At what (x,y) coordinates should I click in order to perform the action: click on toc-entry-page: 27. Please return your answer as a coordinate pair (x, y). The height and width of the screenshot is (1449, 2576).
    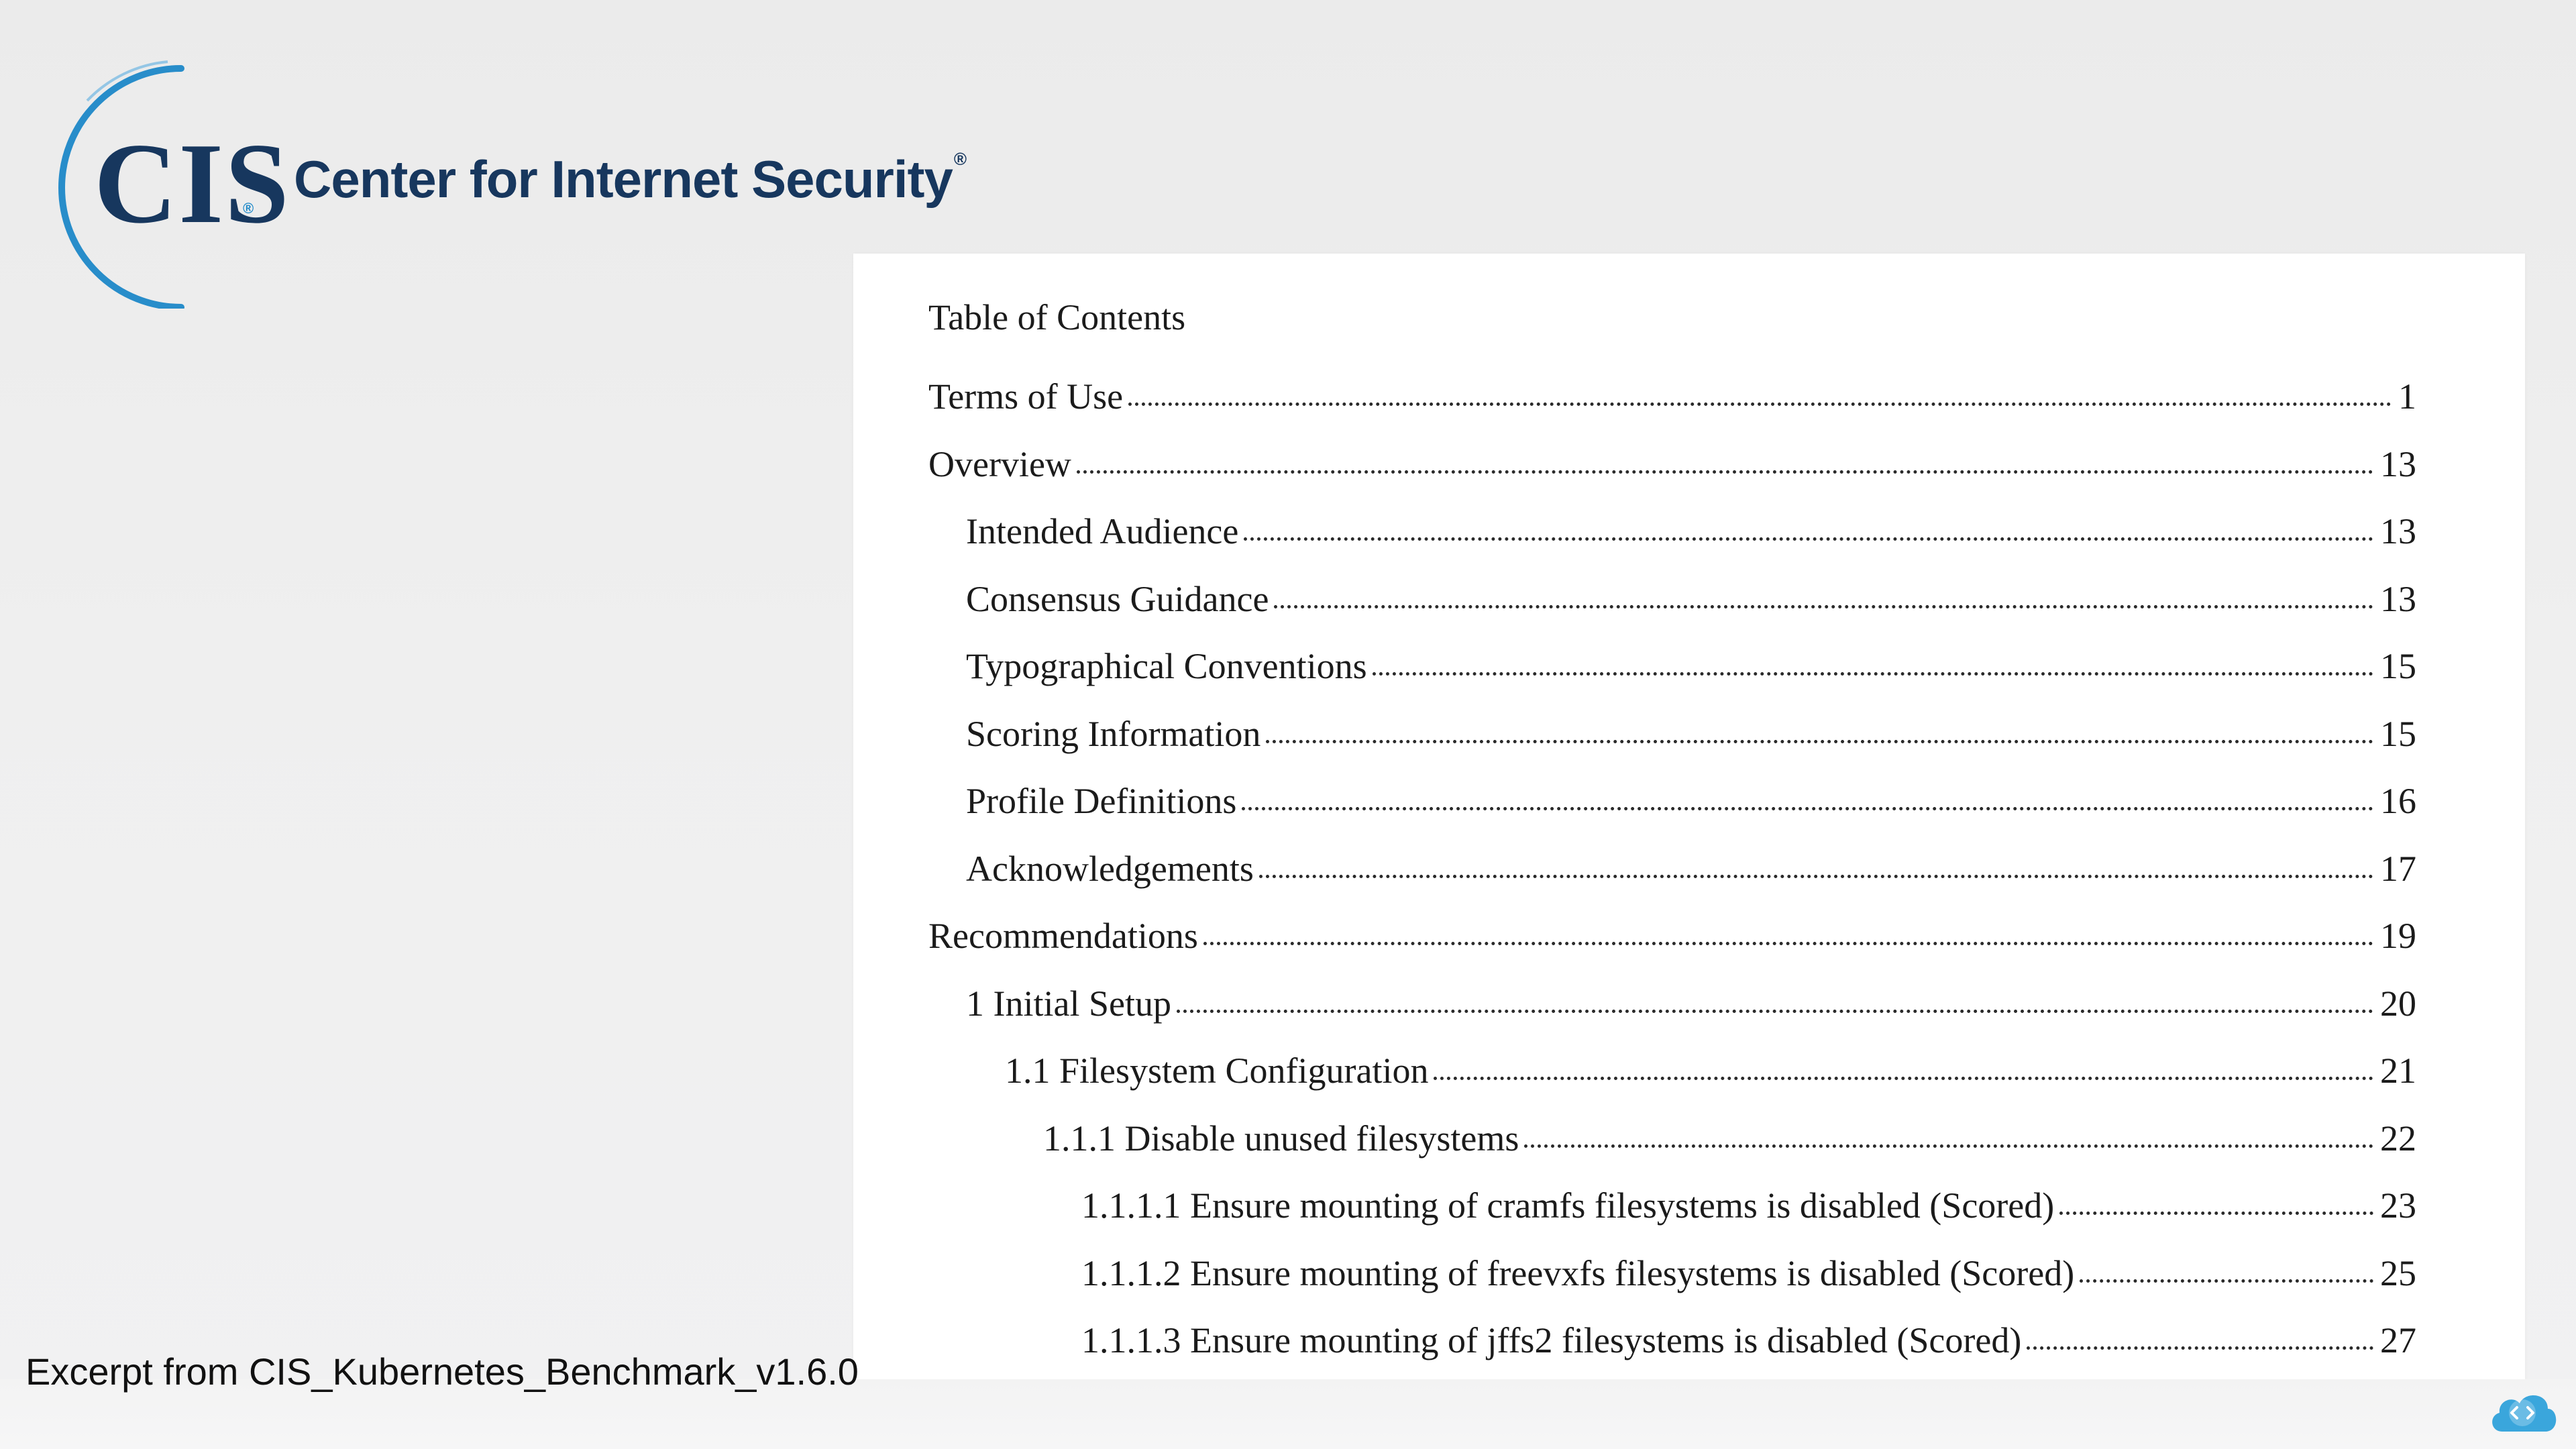
    Looking at the image, I should click on (2398, 1340).